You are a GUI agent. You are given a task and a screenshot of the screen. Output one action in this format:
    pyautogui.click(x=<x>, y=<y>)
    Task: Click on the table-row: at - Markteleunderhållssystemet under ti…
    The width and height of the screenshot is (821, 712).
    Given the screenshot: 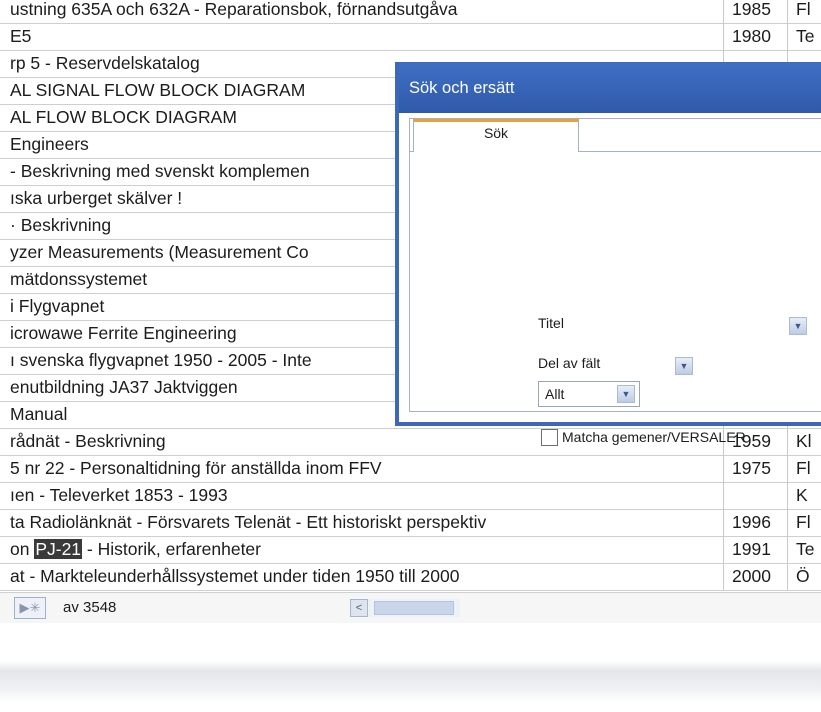 What is the action you would take?
    pyautogui.click(x=410, y=577)
    